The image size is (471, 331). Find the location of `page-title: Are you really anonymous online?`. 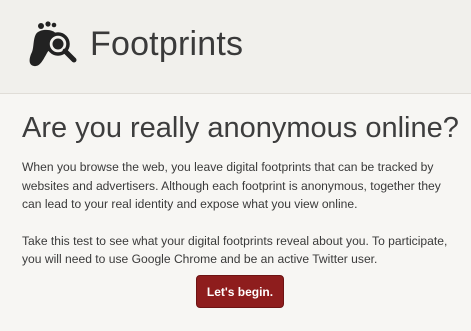

page-title: Are you really anonymous online? is located at coordinates (240, 128).